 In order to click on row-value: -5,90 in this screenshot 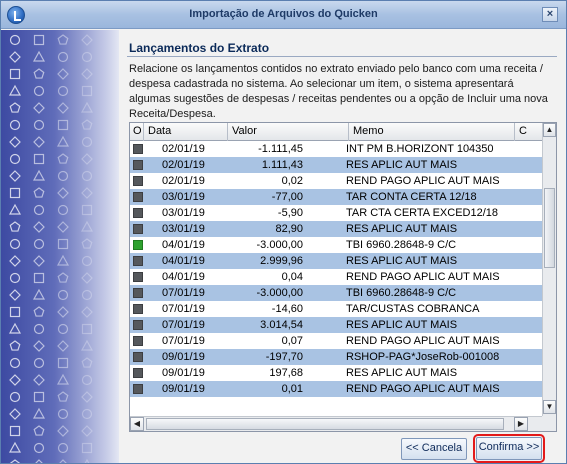, I will do `click(290, 213)`.